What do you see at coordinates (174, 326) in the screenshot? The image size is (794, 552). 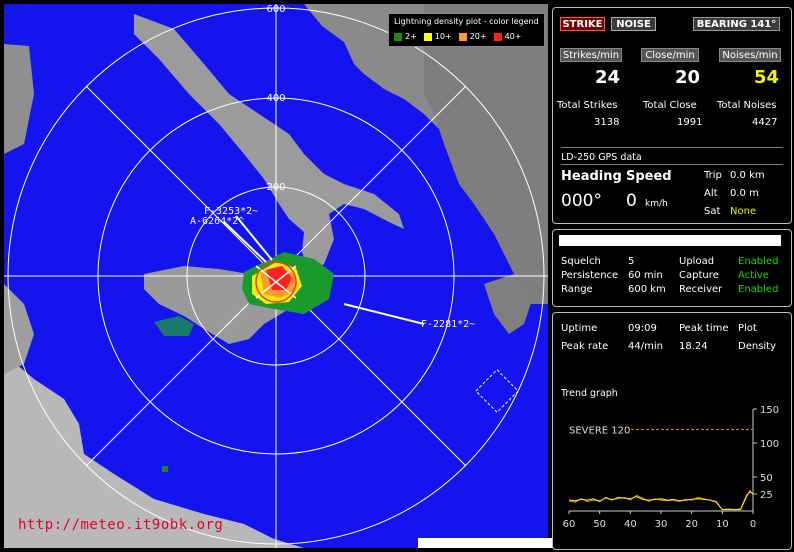 I see `density-green-sicily` at bounding box center [174, 326].